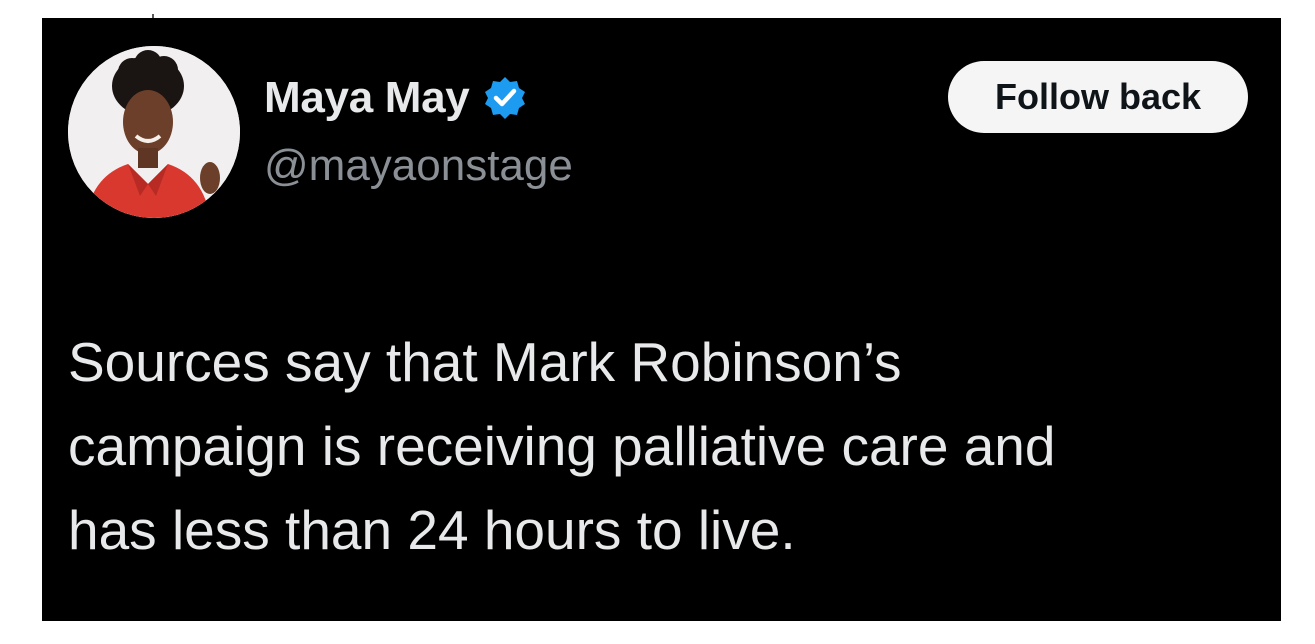  What do you see at coordinates (418, 166) in the screenshot?
I see `user-handle: @mayaonstage` at bounding box center [418, 166].